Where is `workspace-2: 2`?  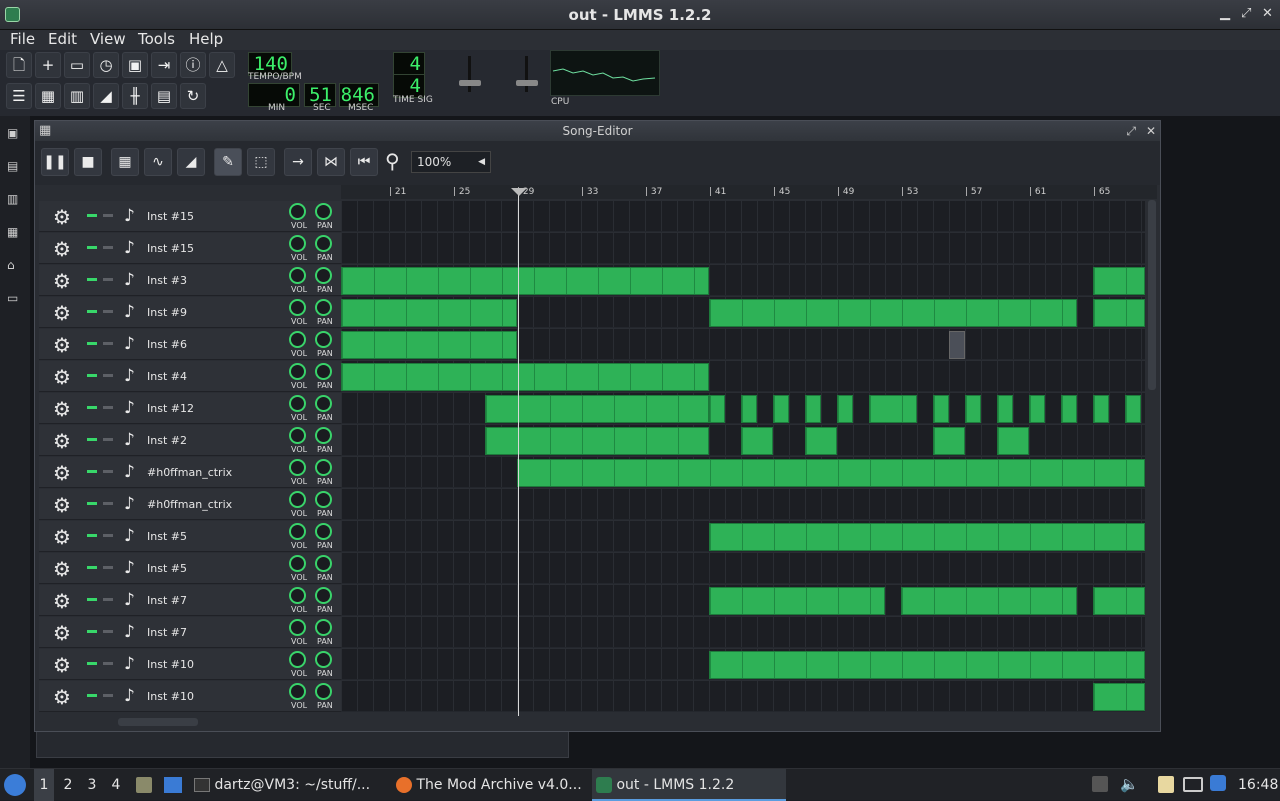 workspace-2: 2 is located at coordinates (68, 785).